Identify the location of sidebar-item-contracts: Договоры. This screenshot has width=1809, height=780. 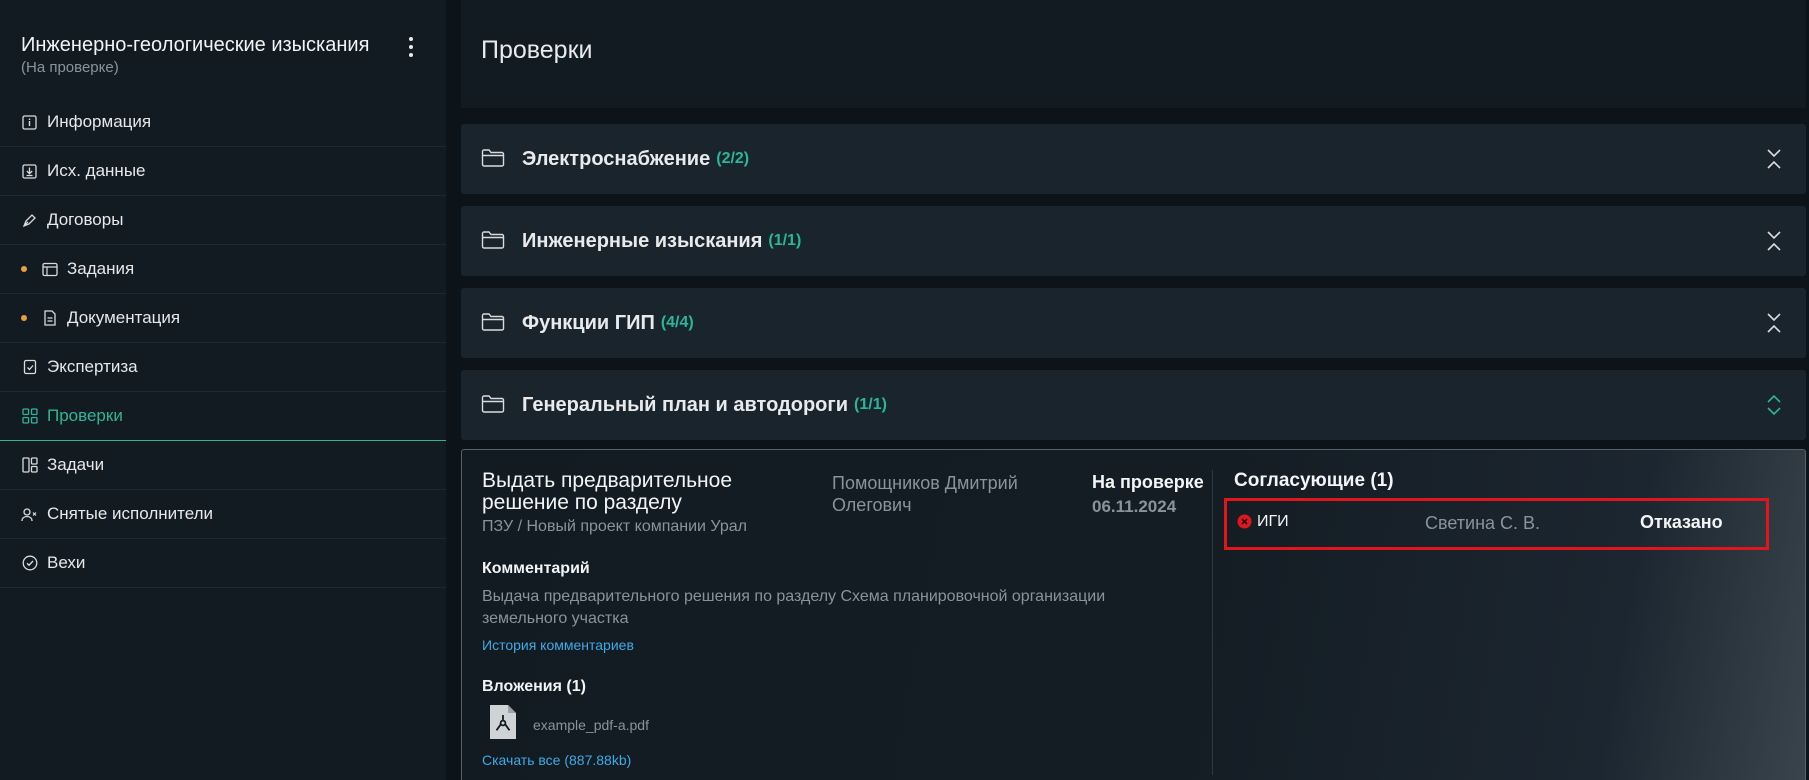
(223, 220).